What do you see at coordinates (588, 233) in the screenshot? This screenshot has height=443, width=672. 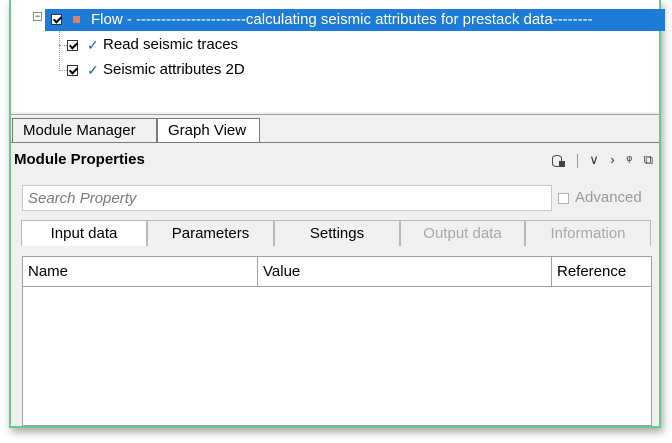 I see `tab-information: Information` at bounding box center [588, 233].